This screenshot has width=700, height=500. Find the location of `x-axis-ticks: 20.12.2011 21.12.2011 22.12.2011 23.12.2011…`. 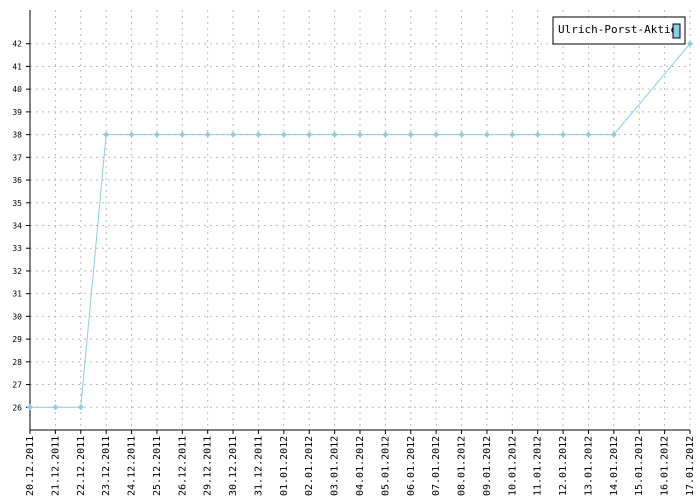

x-axis-ticks: 20.12.2011 21.12.2011 22.12.2011 23.12.2011… is located at coordinates (360, 466).